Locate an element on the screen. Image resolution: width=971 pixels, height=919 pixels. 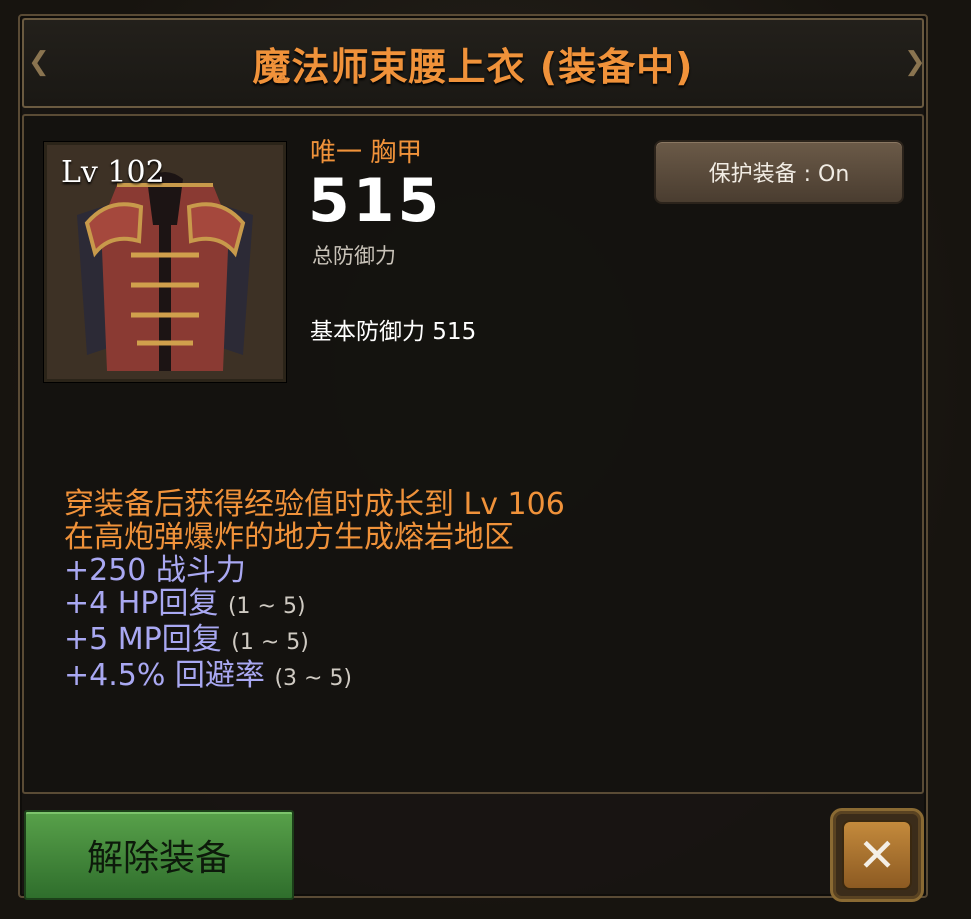
item-level: Lv 102 is located at coordinates (113, 172).